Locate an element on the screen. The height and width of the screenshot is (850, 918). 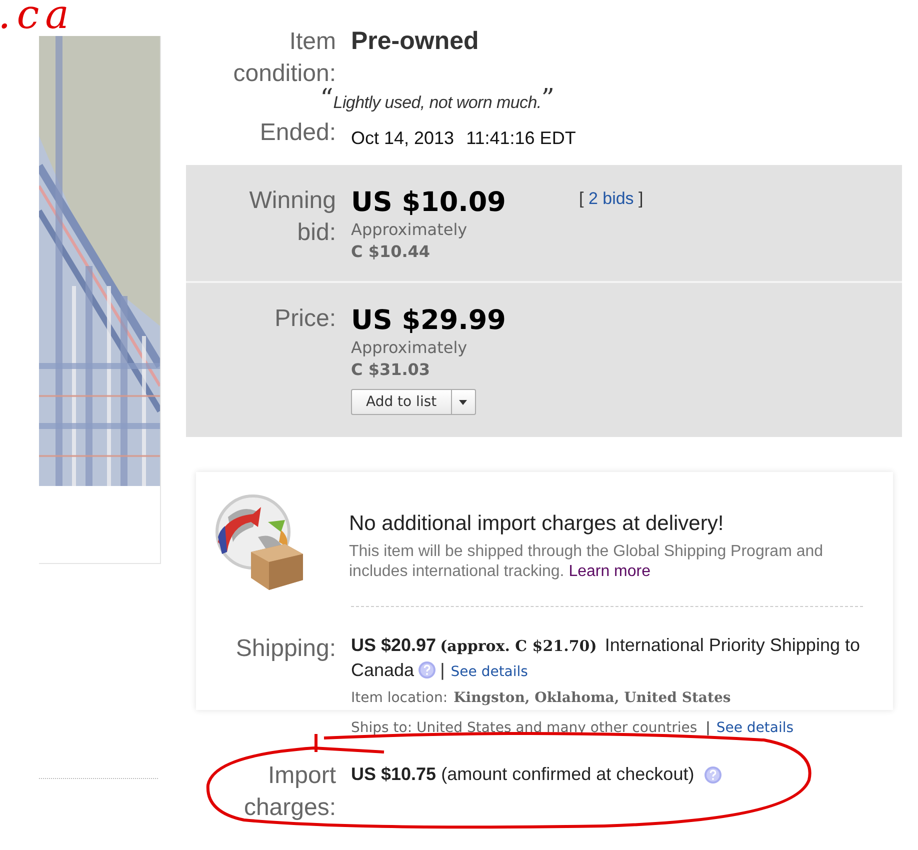
caret-icon is located at coordinates (463, 402).